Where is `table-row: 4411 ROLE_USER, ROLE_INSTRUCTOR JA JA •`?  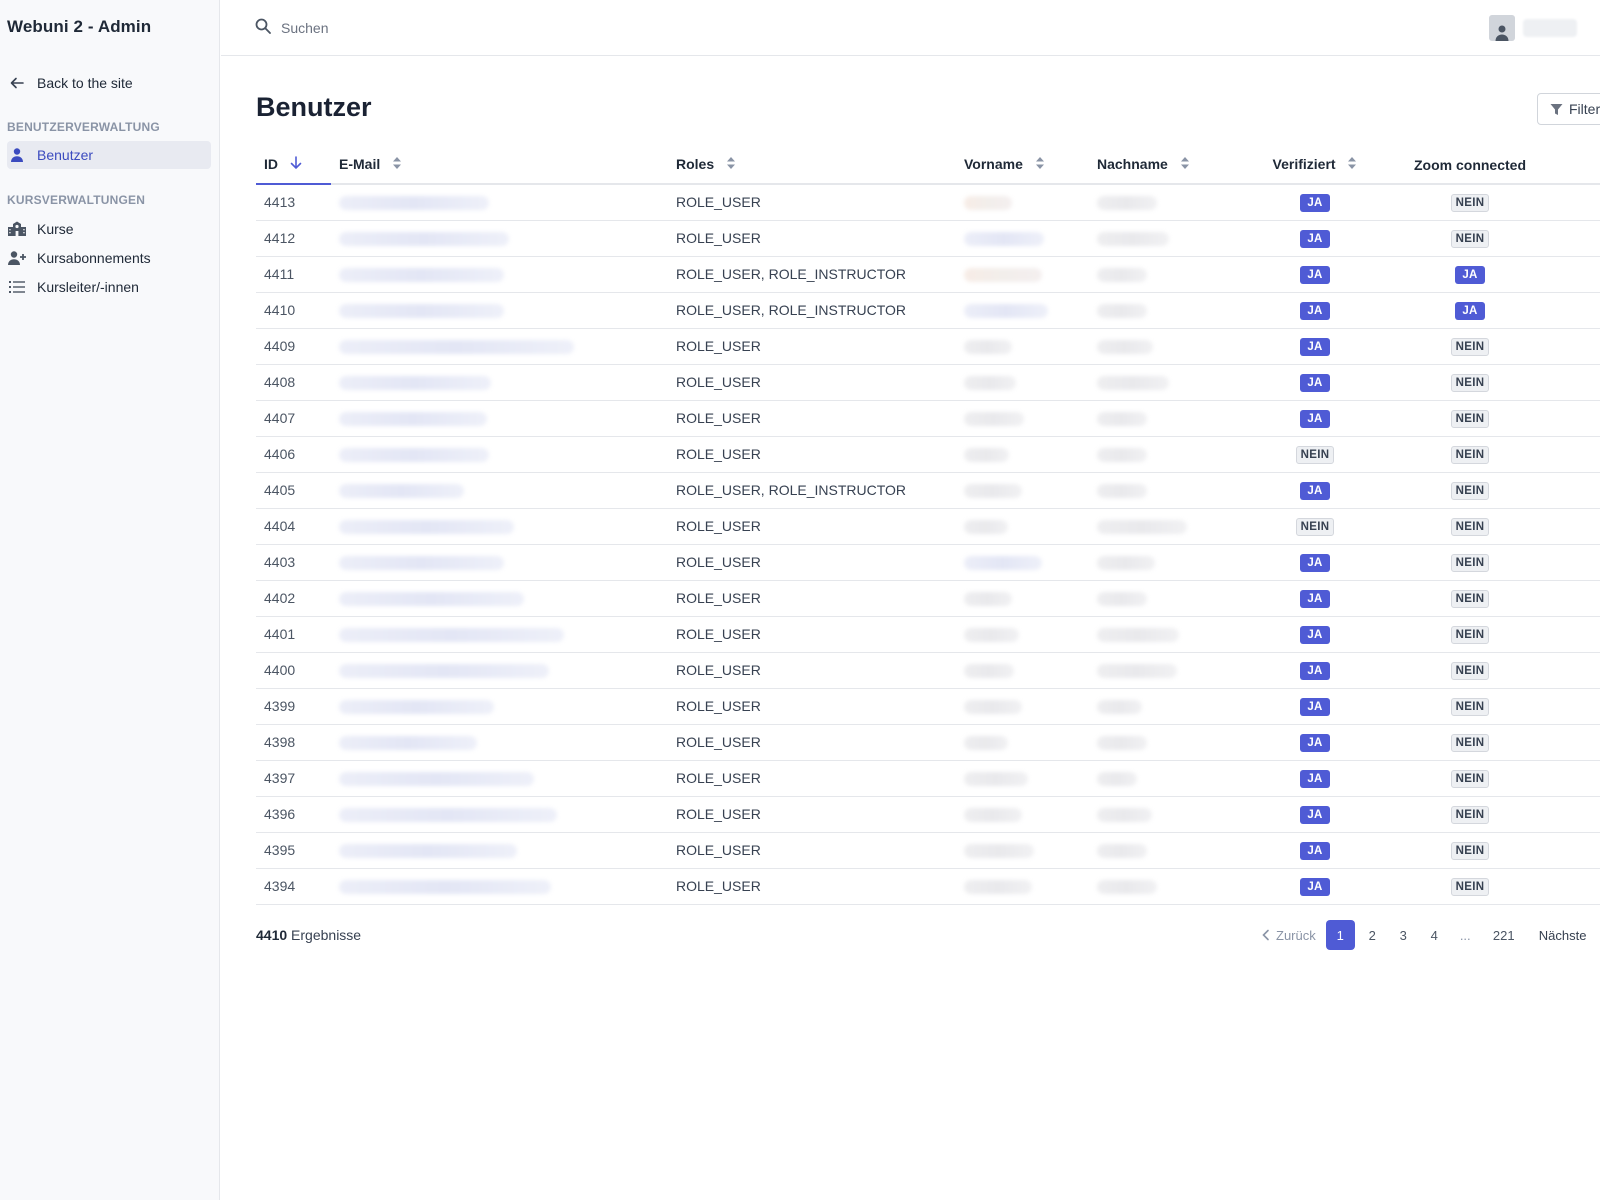
table-row: 4411 ROLE_USER, ROLE_INSTRUCTOR JA JA • is located at coordinates (928, 274).